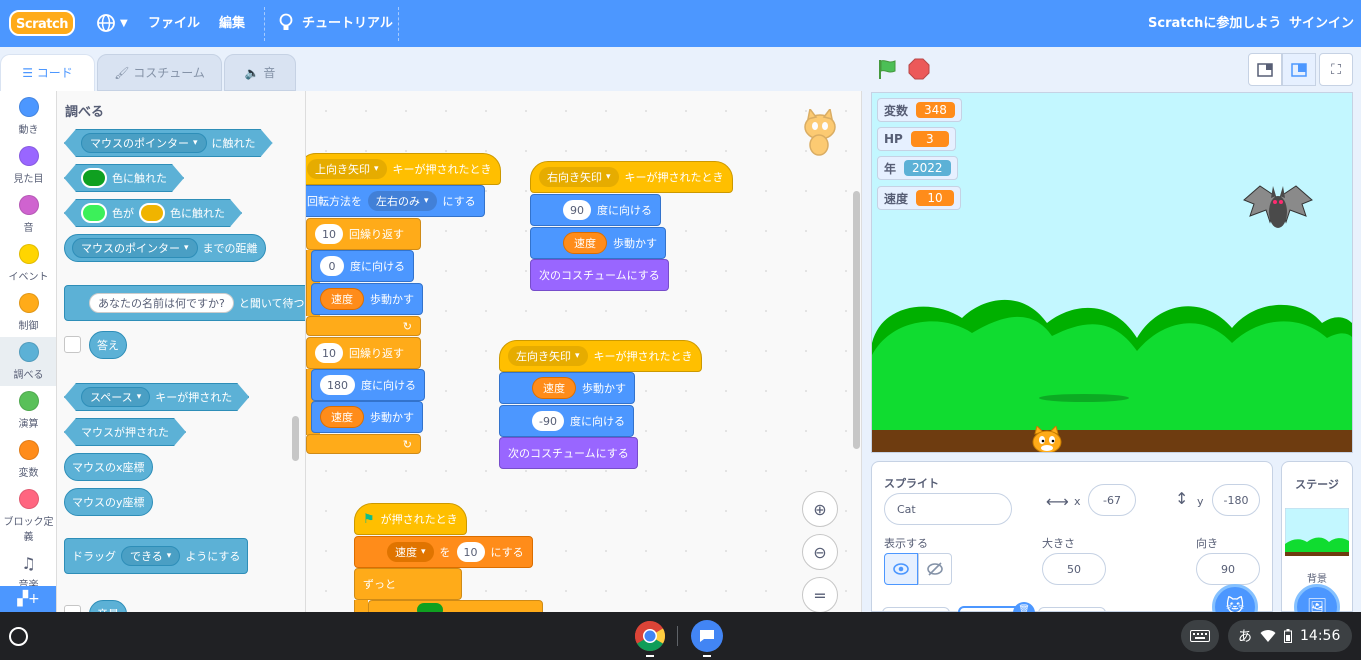  I want to click on x-input: -67, so click(1112, 500).